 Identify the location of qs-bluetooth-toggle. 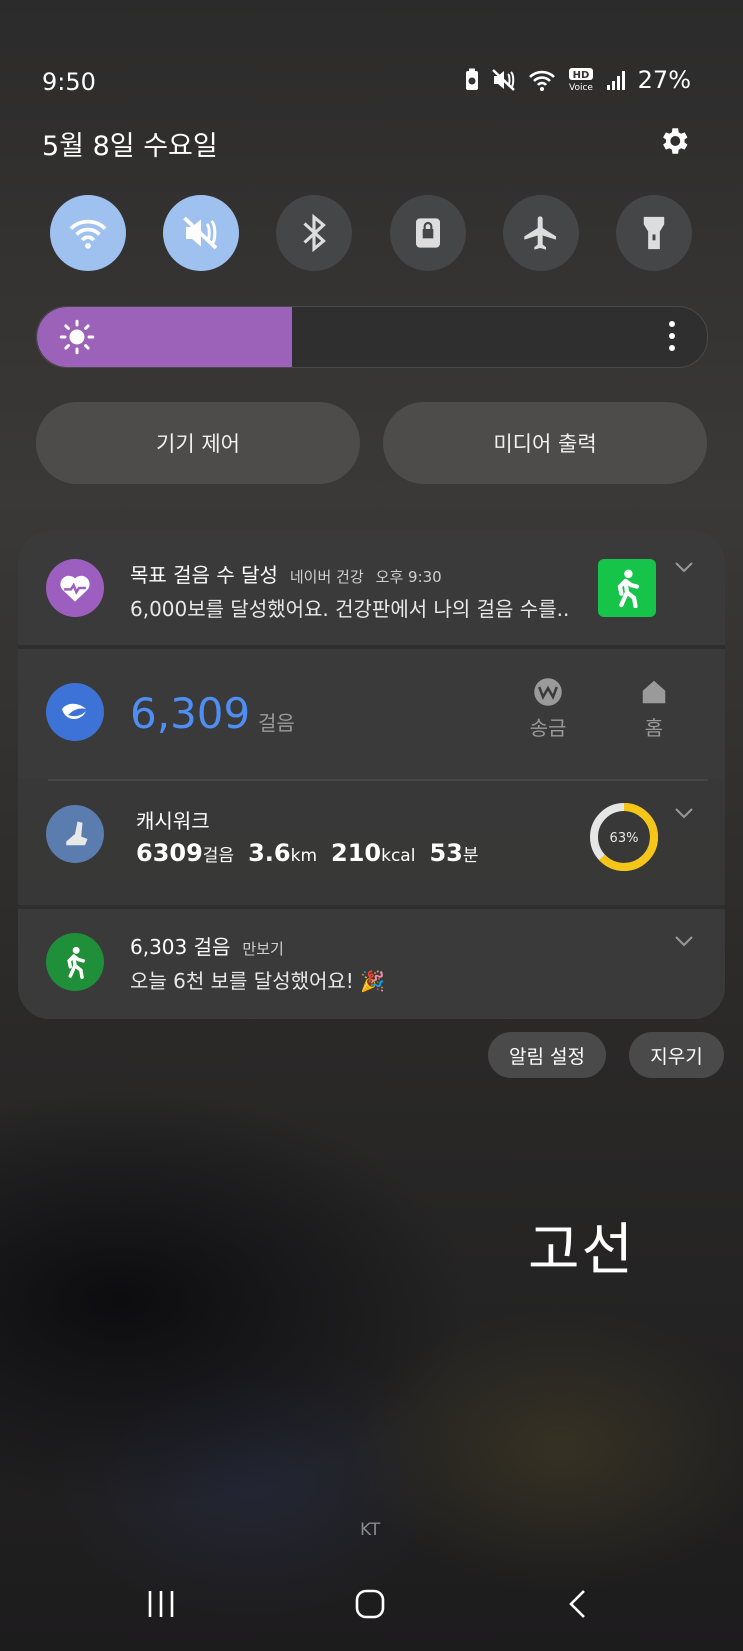
(314, 233).